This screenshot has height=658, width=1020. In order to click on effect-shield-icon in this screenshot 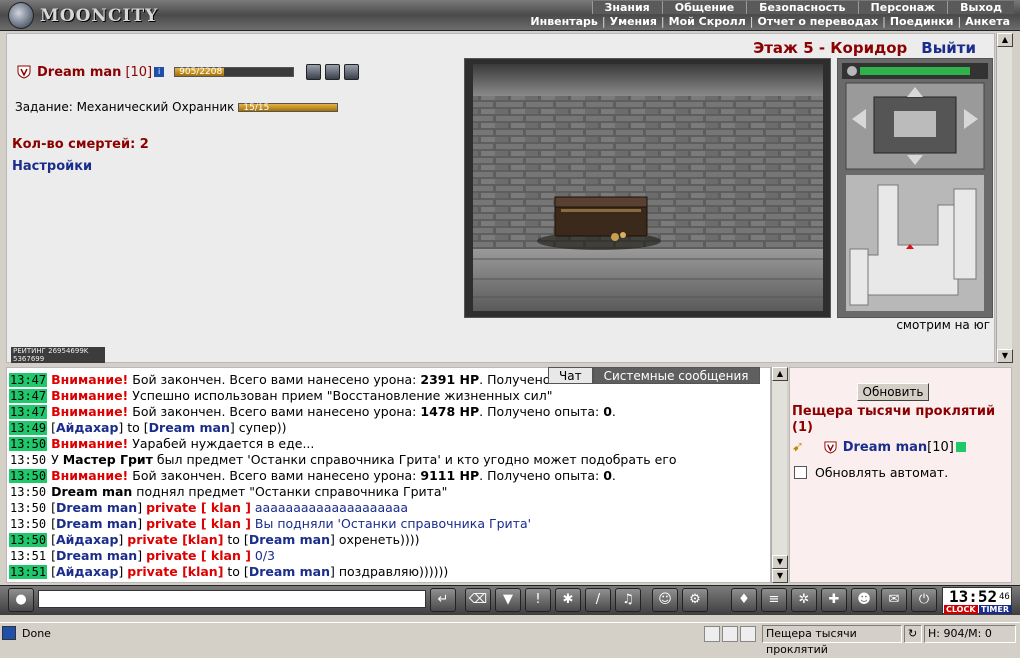, I will do `click(333, 72)`.